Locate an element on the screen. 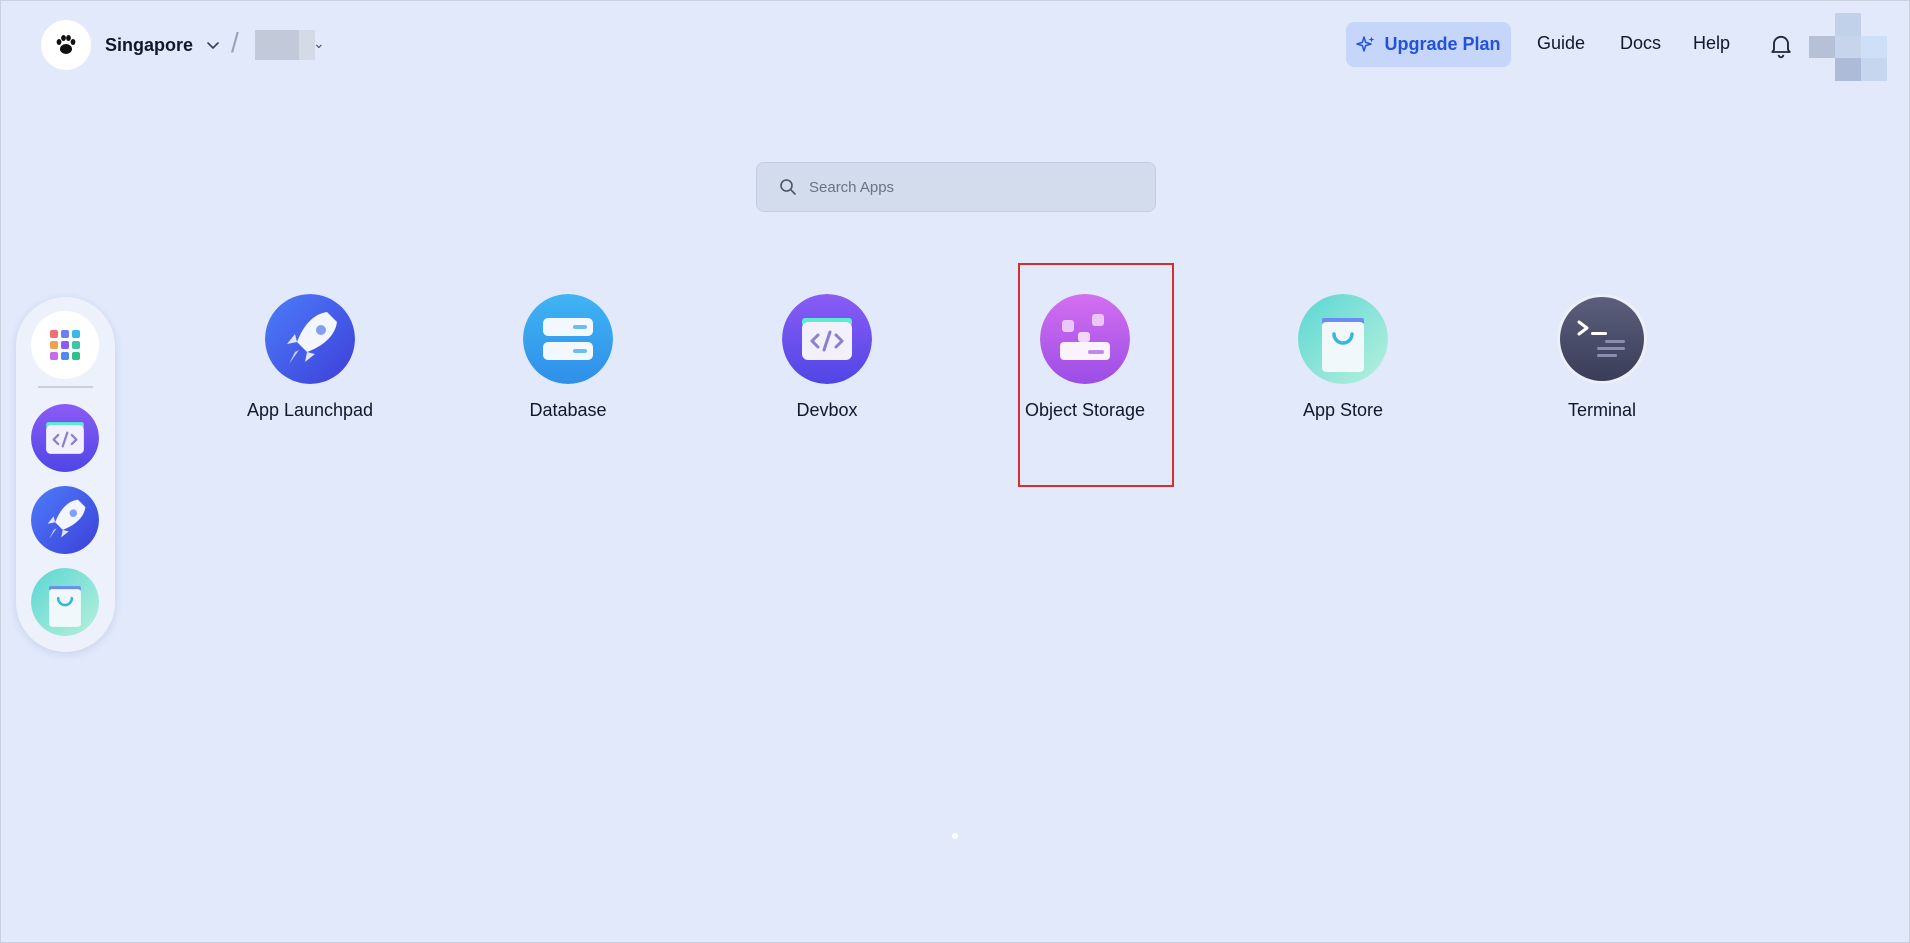  guide-link: Guide is located at coordinates (1561, 43).